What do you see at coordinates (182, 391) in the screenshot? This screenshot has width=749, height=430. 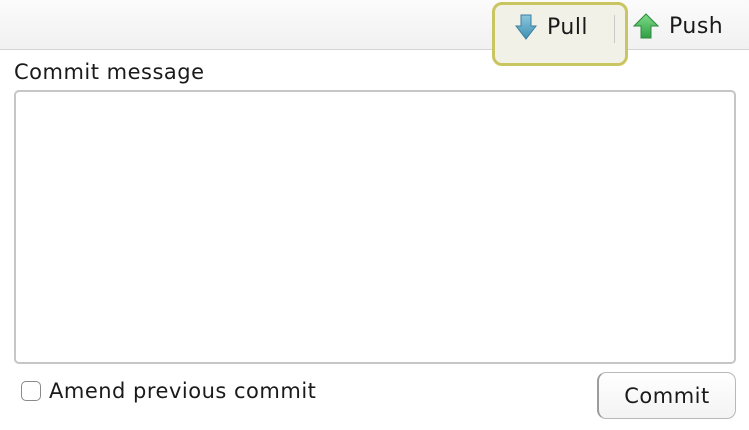 I see `amend-label: Amend previous commit` at bounding box center [182, 391].